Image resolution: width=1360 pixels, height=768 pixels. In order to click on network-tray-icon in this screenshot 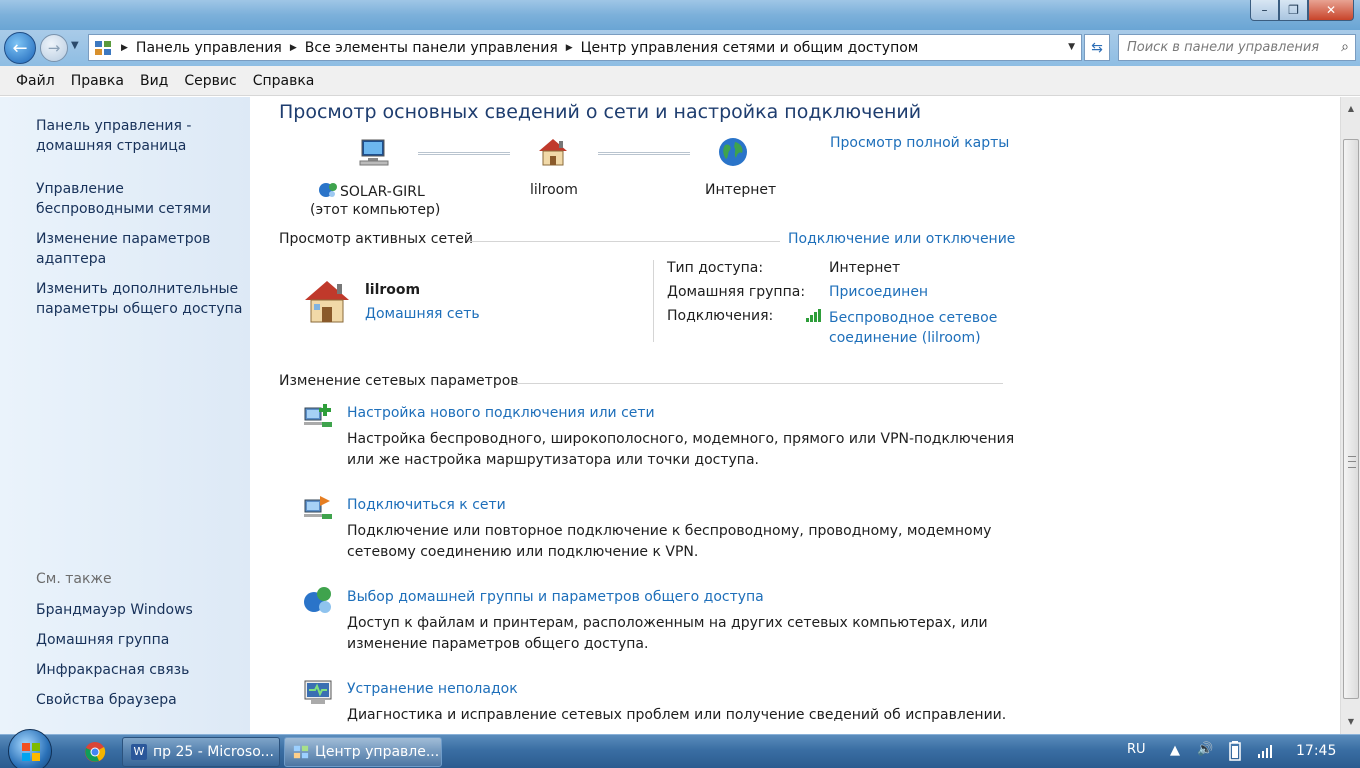, I will do `click(1266, 753)`.